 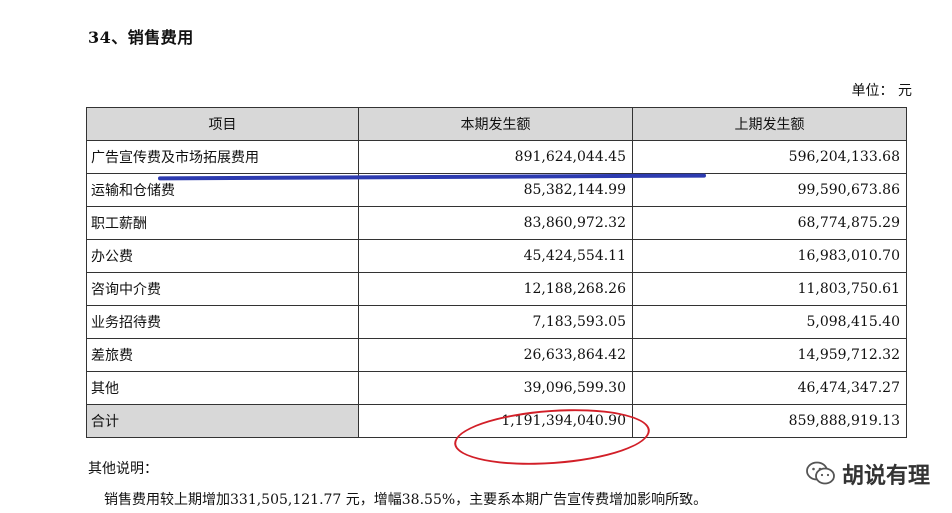 What do you see at coordinates (222, 223) in the screenshot?
I see `row-item: 职工薪酬` at bounding box center [222, 223].